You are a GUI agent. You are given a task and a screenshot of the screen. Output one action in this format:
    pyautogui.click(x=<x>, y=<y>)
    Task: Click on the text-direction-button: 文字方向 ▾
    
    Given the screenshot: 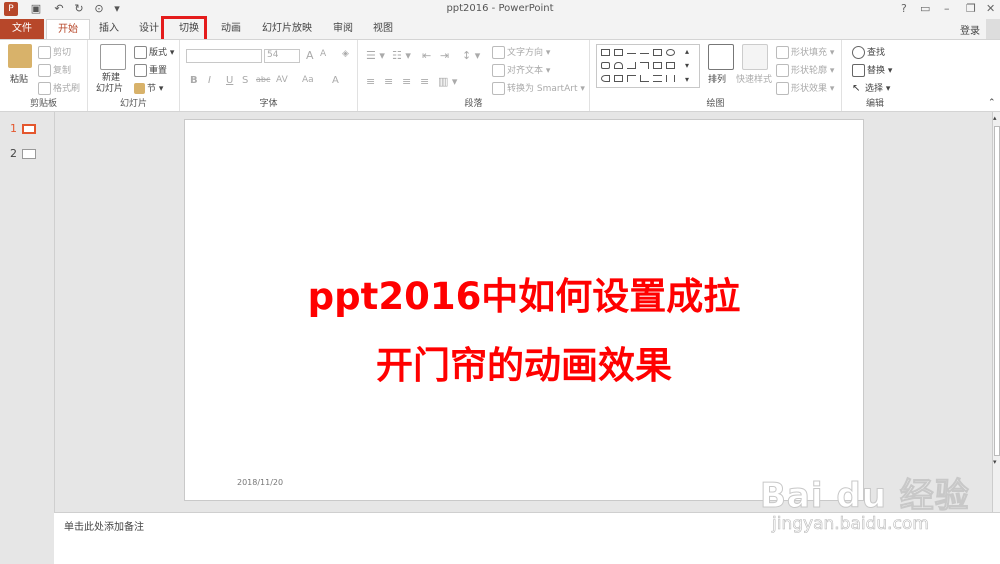 What is the action you would take?
    pyautogui.click(x=521, y=52)
    